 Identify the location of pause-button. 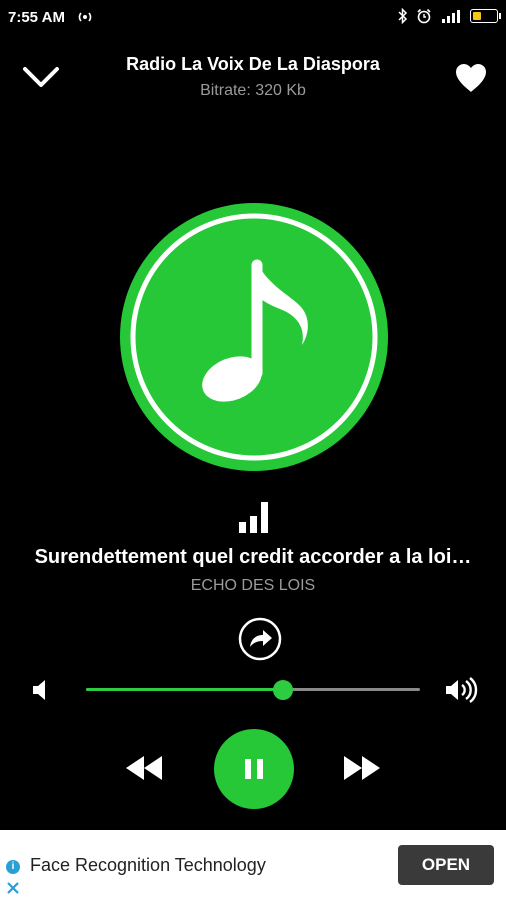
(254, 769).